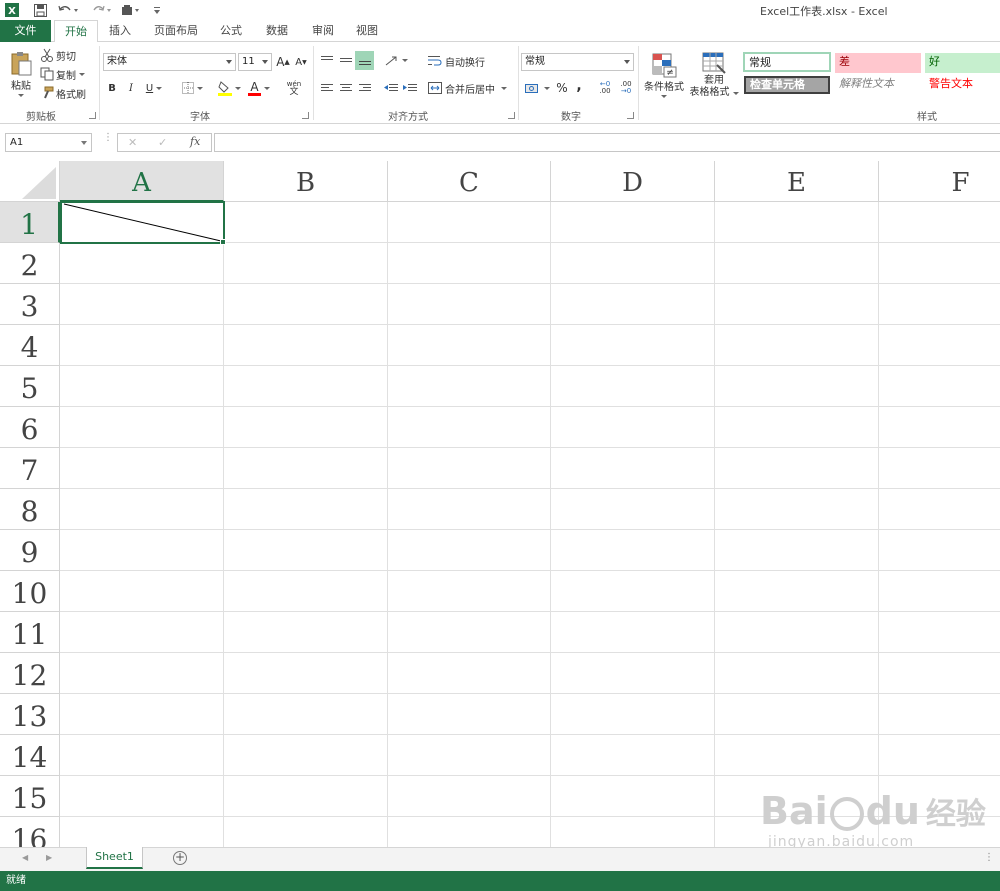 This screenshot has width=1000, height=891. Describe the element at coordinates (92, 115) in the screenshot. I see `clipboard-launcher-icon` at that location.